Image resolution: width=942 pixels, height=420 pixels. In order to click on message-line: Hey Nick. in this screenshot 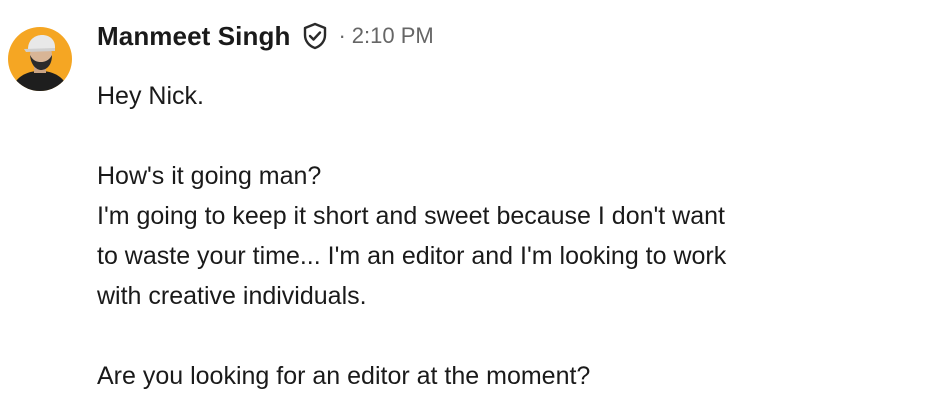, I will do `click(150, 96)`.